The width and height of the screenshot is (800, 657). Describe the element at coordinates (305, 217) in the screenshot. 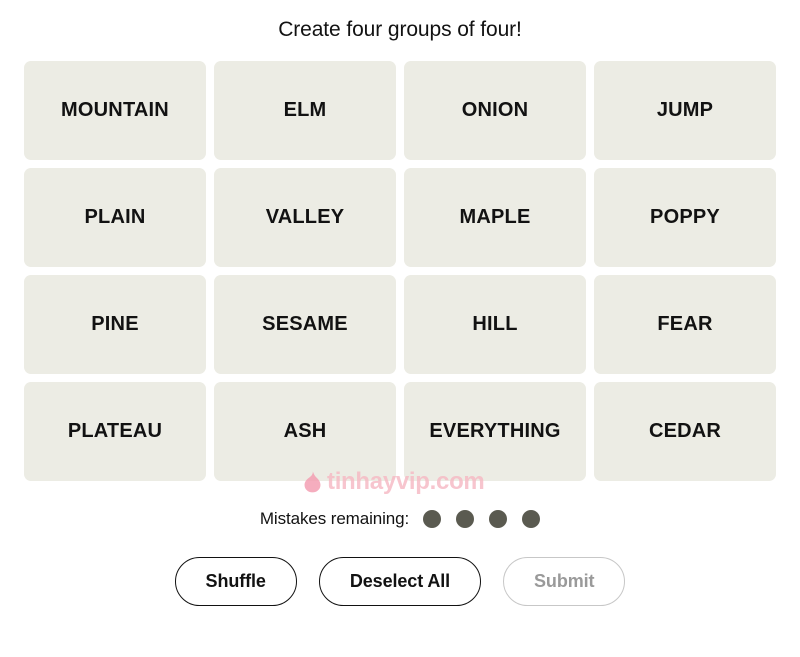

I see `word-tile: VALLEY` at that location.